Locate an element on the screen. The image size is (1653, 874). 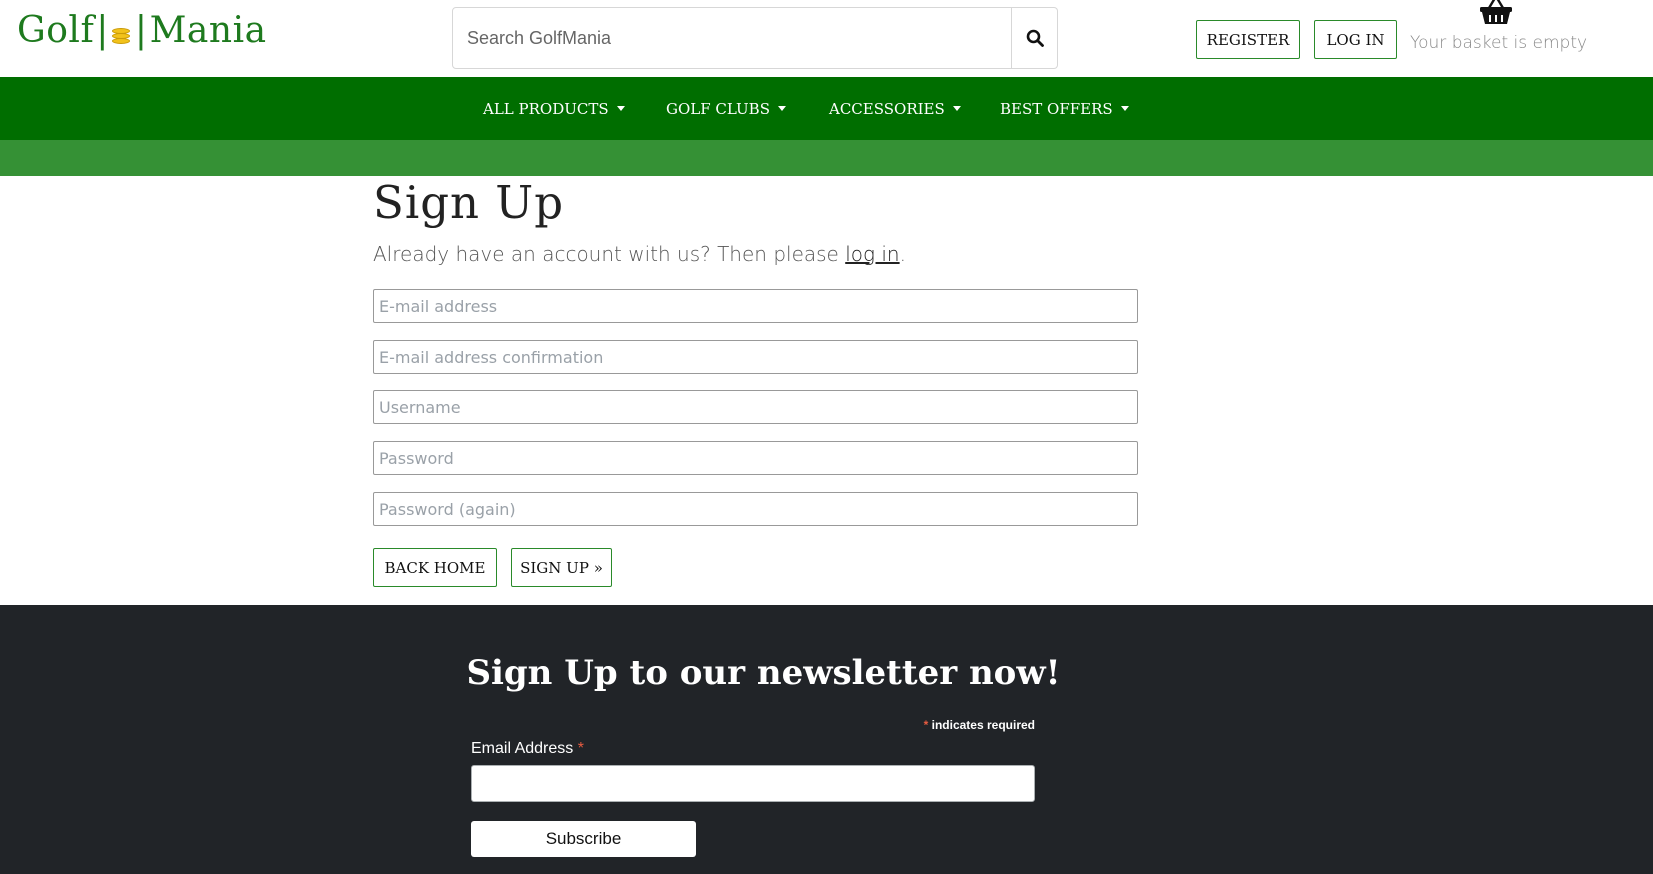
nav-all-products: ALL PRODUCTS is located at coordinates (554, 108).